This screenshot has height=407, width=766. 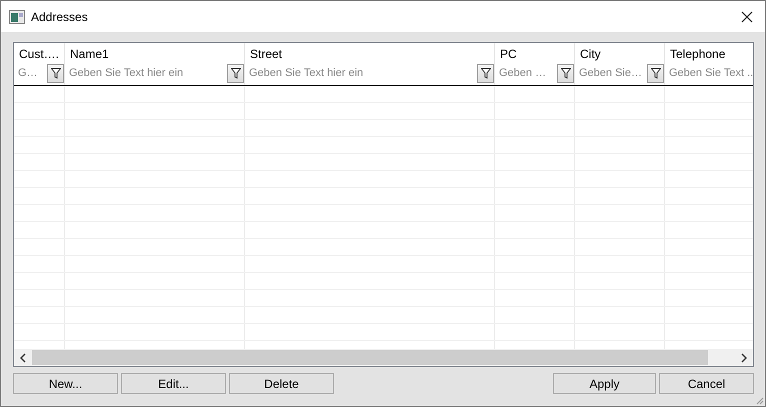 I want to click on column-header: Cust…., so click(x=37, y=53).